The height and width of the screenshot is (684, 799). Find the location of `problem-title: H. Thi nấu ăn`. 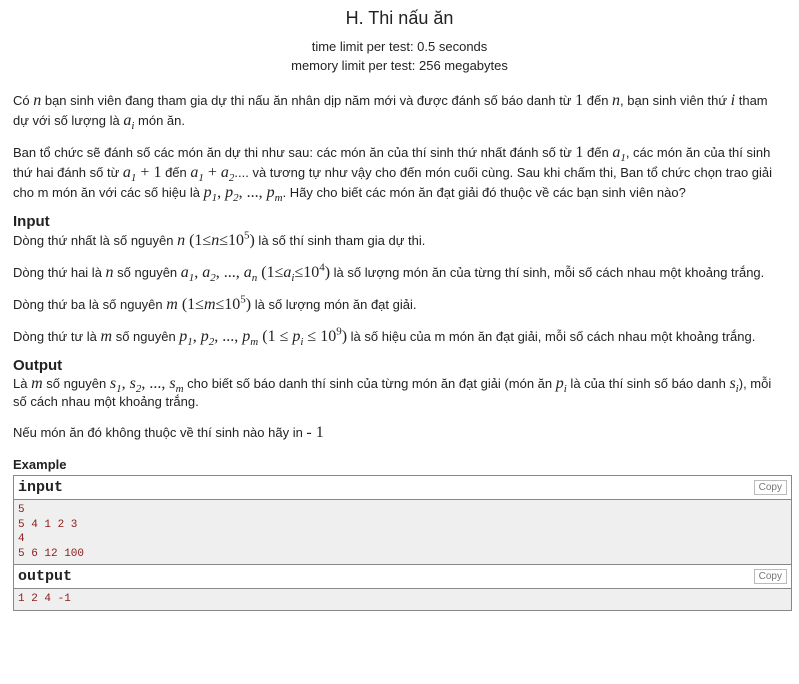

problem-title: H. Thi nấu ăn is located at coordinates (399, 18).